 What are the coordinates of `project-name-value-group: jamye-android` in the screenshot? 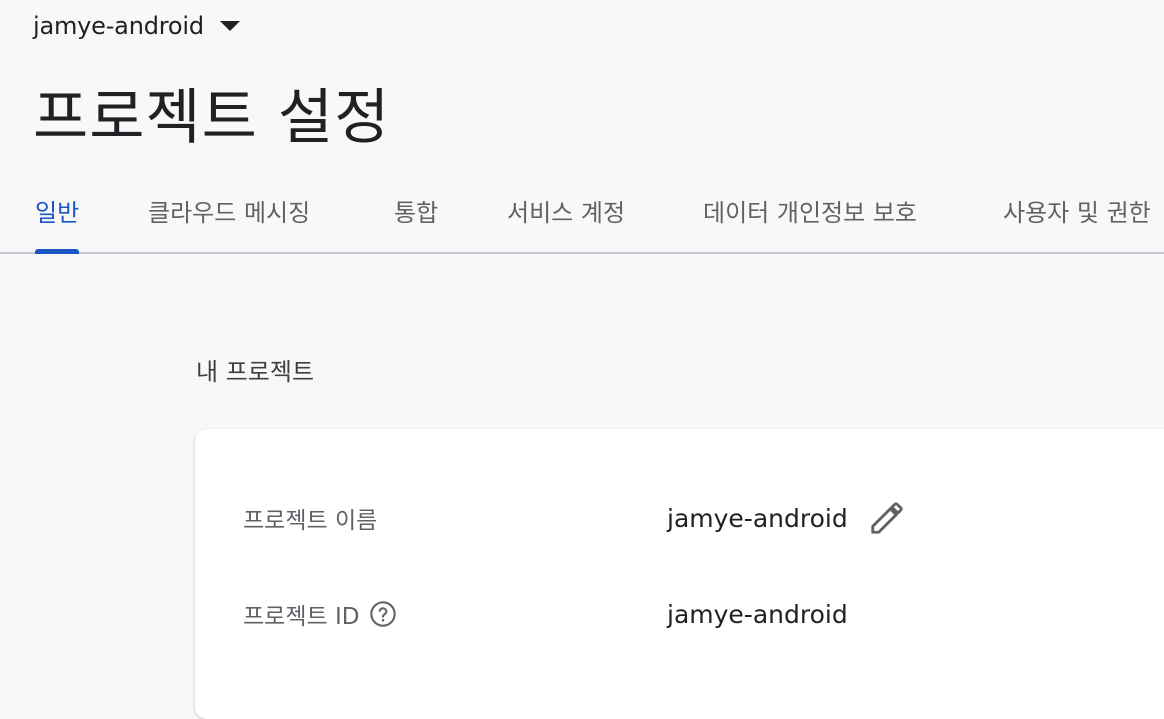 It's located at (786, 518).